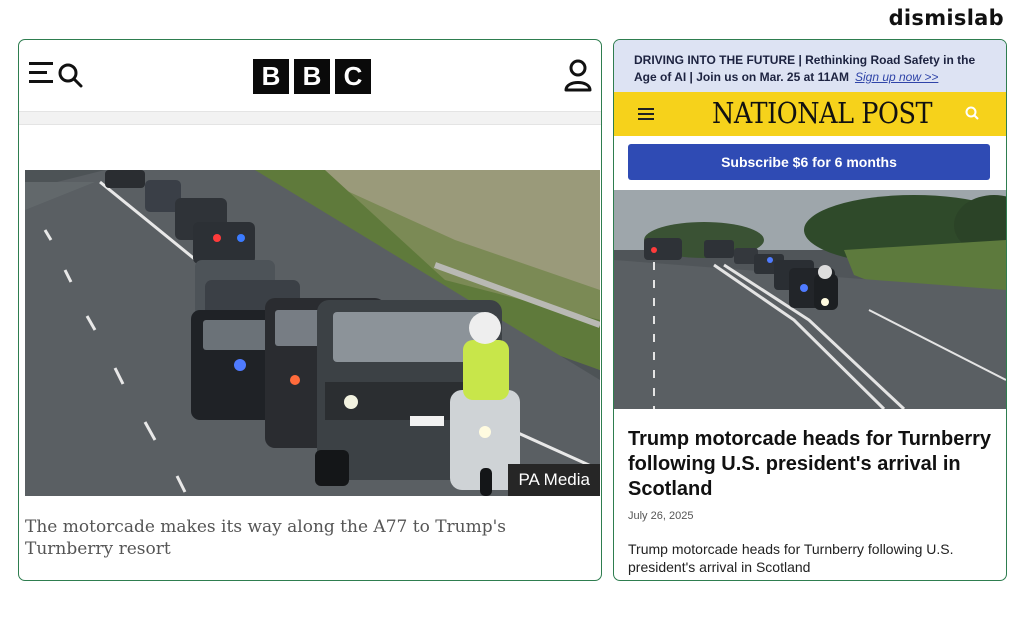 The height and width of the screenshot is (623, 1024). Describe the element at coordinates (578, 75) in the screenshot. I see `user-account-icon` at that location.